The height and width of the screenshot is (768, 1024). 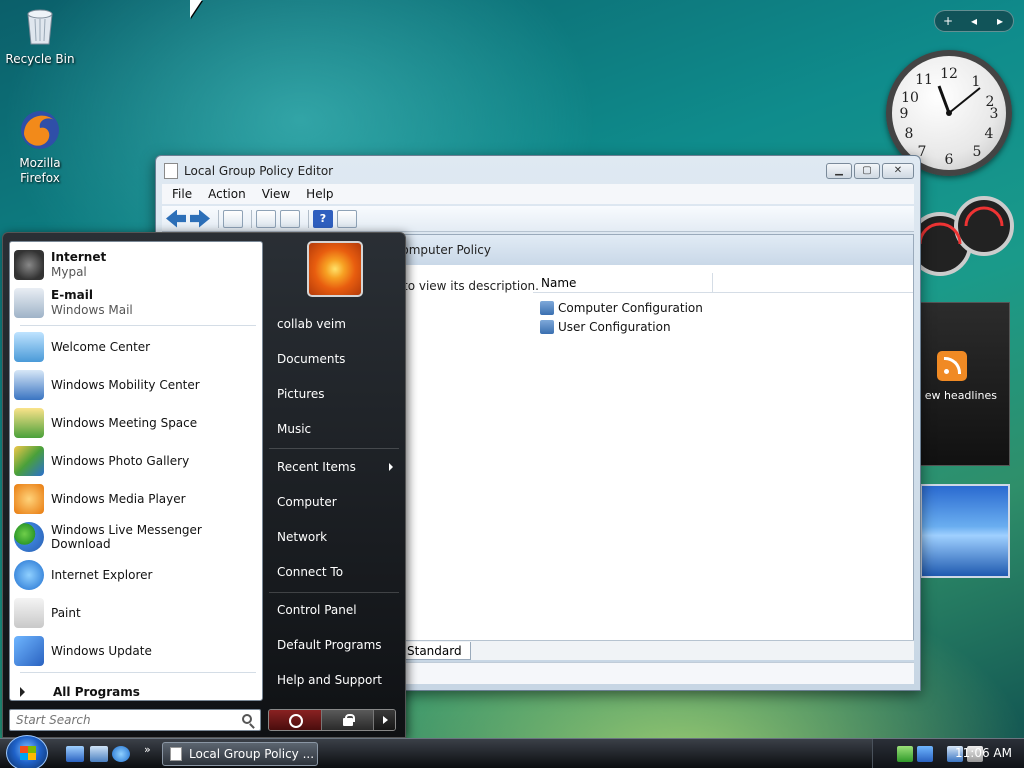 I want to click on forward-icon, so click(x=200, y=219).